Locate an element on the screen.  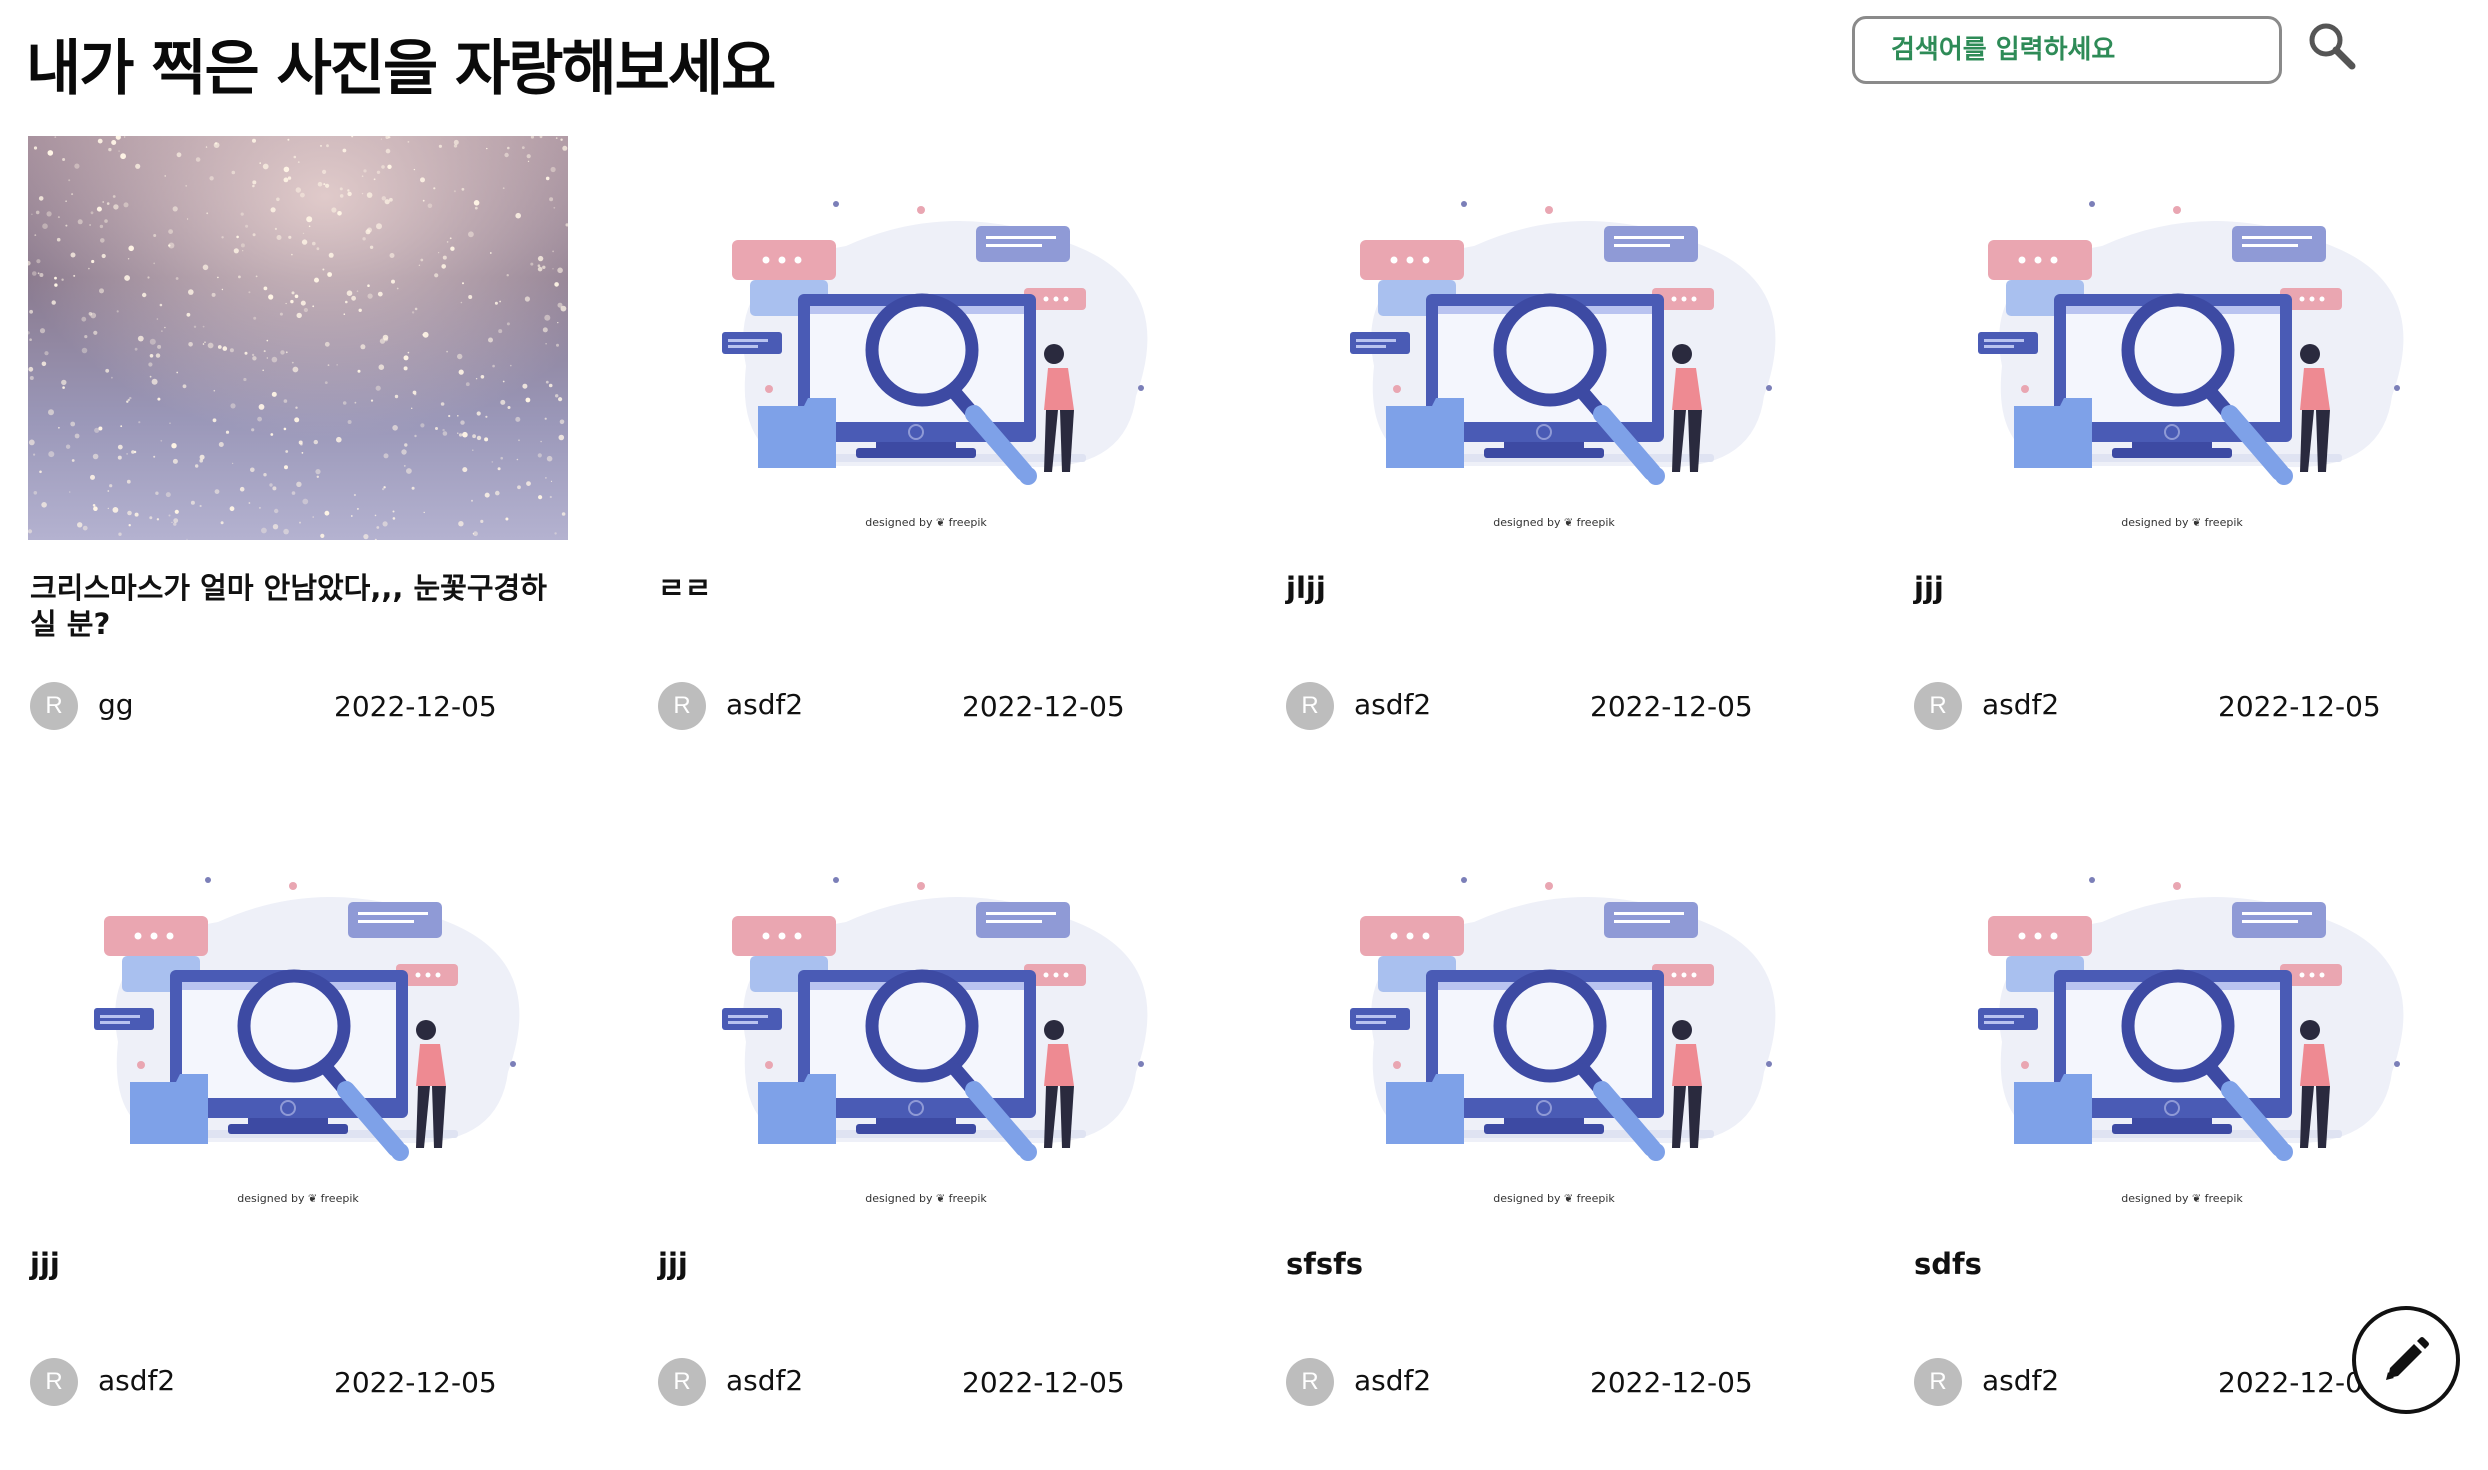
post-author: gg is located at coordinates (116, 704).